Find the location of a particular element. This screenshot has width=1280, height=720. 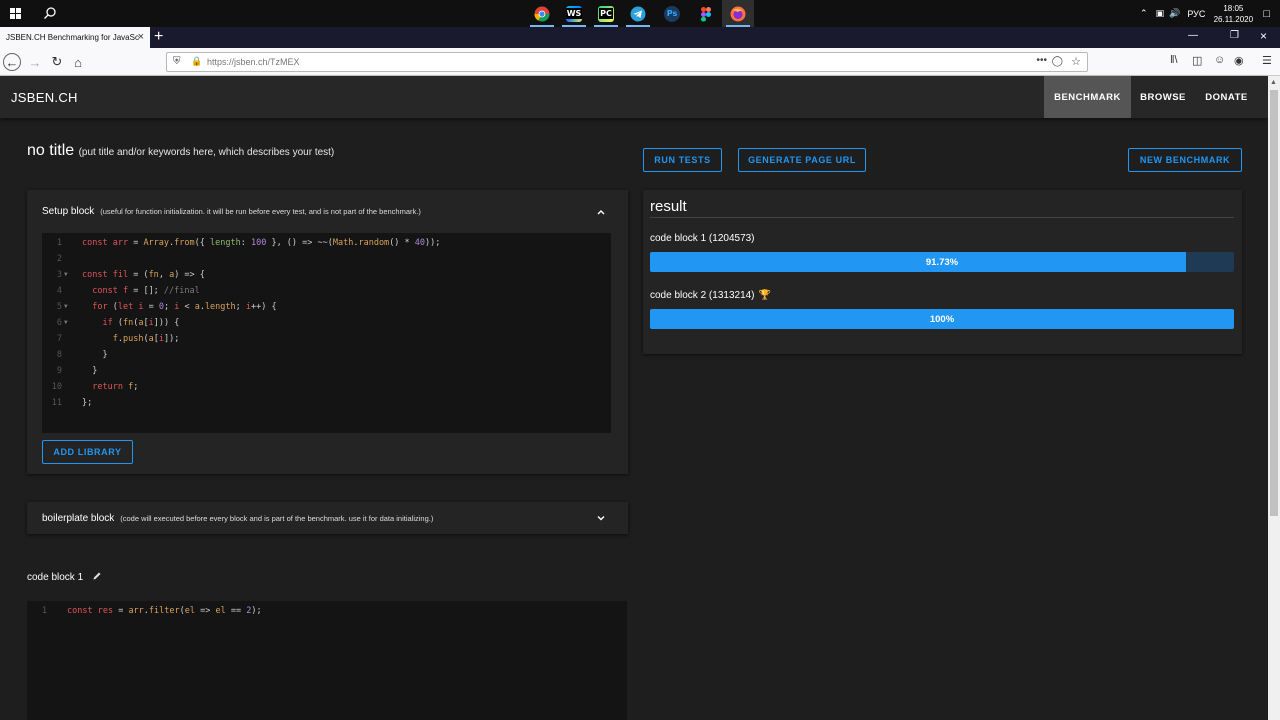

taskbar-app-photoshop: Ps is located at coordinates (672, 13).